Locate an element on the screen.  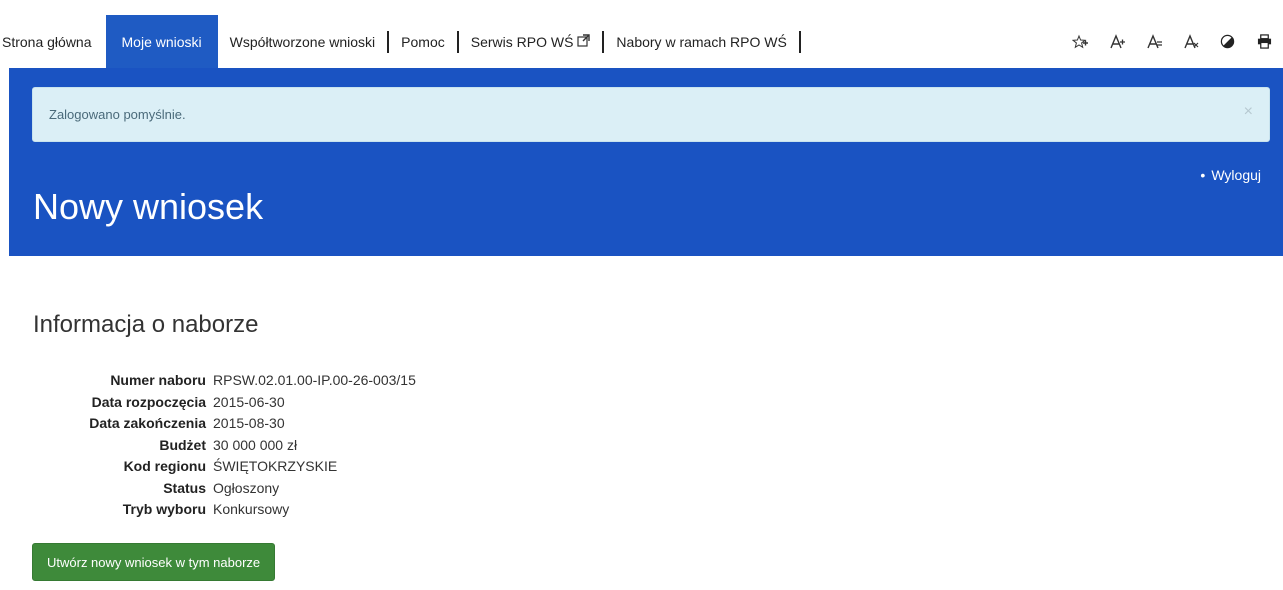
nav-item-rpo-service: Serwis RPO WŚ is located at coordinates (532, 41).